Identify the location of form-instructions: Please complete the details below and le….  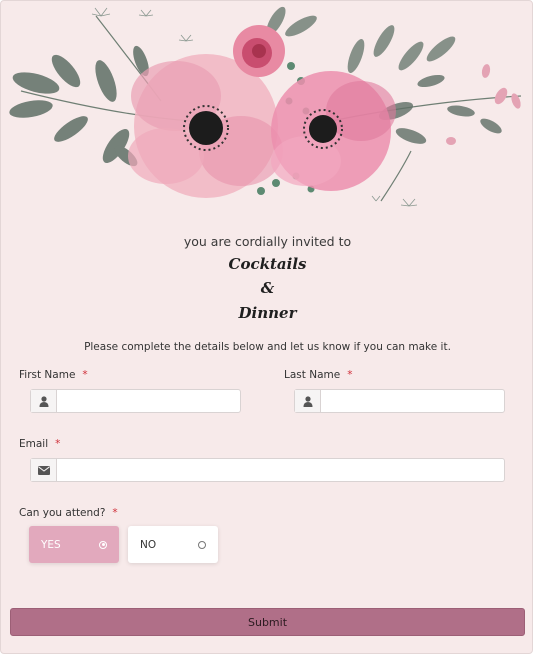
(267, 347).